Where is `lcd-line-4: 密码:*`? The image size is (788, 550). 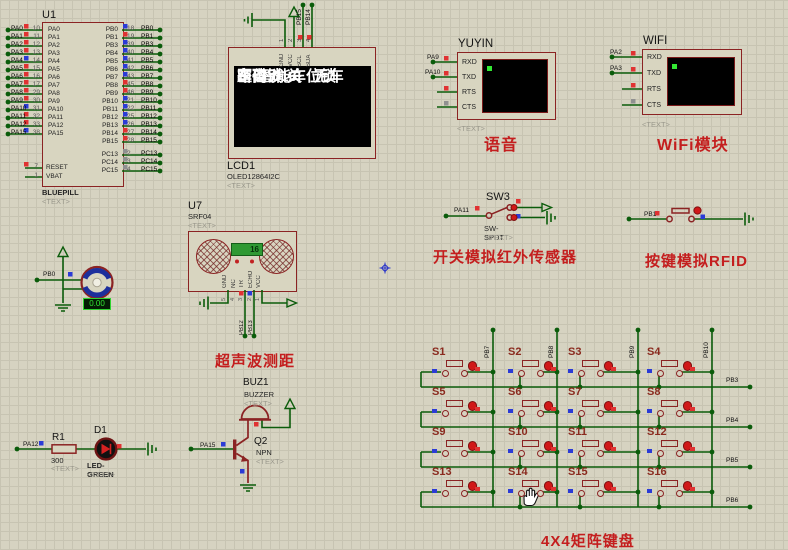
lcd-line-4: 密码:* is located at coordinates (257, 76).